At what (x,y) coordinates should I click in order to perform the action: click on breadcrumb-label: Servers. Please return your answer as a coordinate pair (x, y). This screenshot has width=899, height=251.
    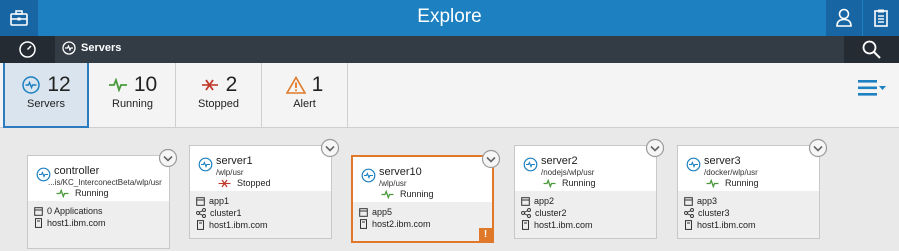
    Looking at the image, I should click on (101, 48).